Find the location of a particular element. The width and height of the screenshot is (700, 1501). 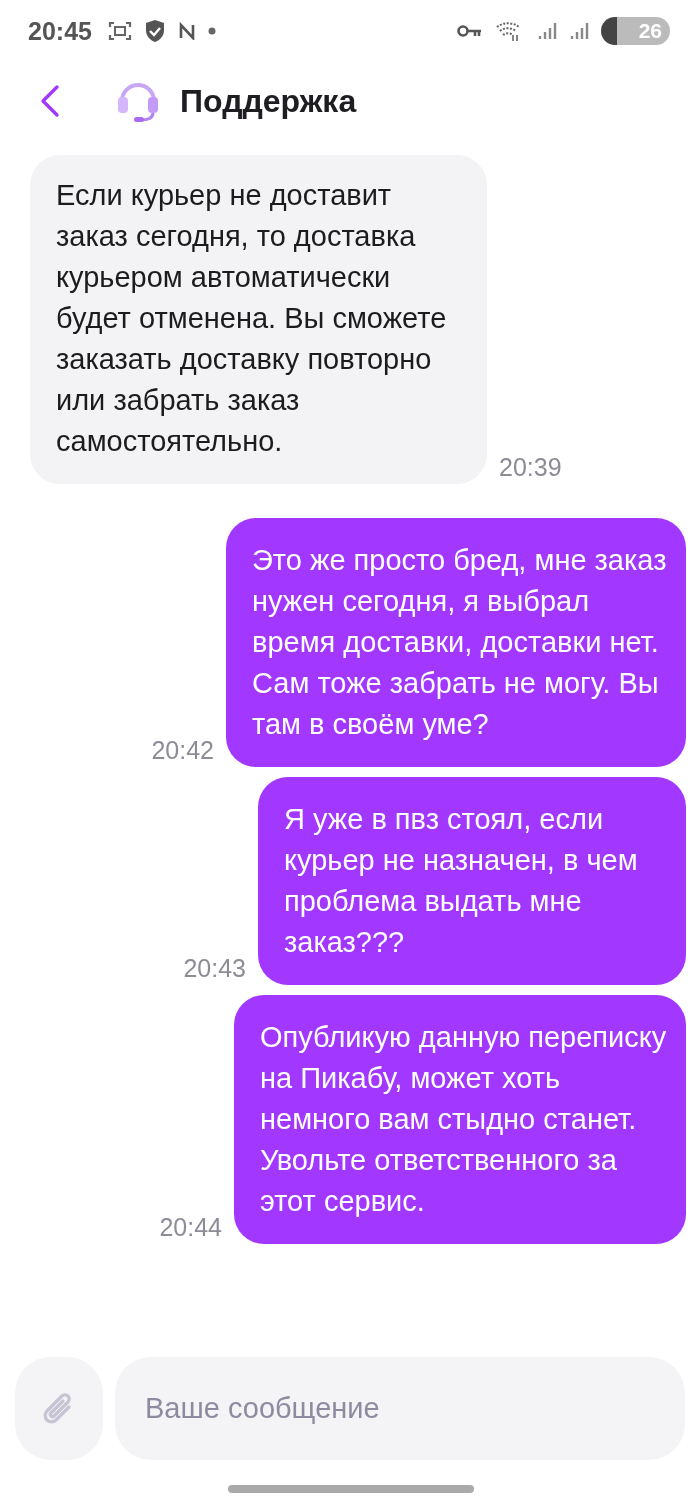

message-time: 20:42 is located at coordinates (182, 751).